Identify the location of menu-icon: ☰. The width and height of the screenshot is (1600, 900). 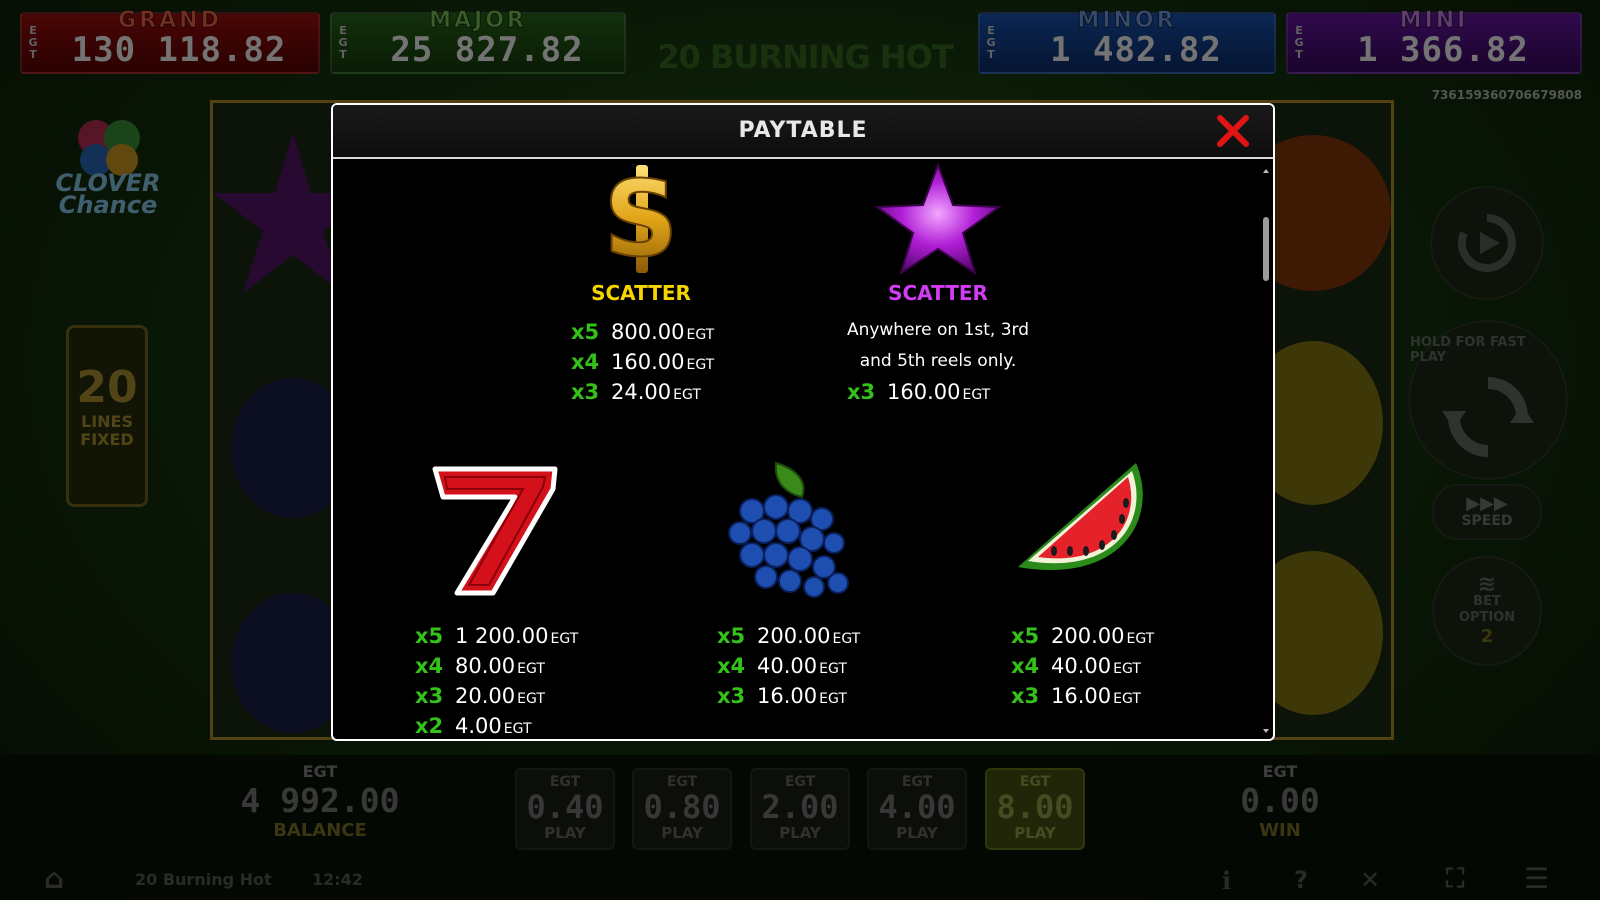
(1536, 878).